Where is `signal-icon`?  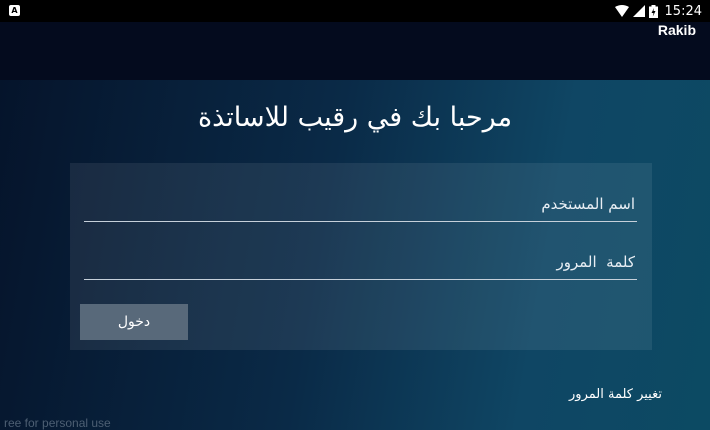 signal-icon is located at coordinates (638, 11).